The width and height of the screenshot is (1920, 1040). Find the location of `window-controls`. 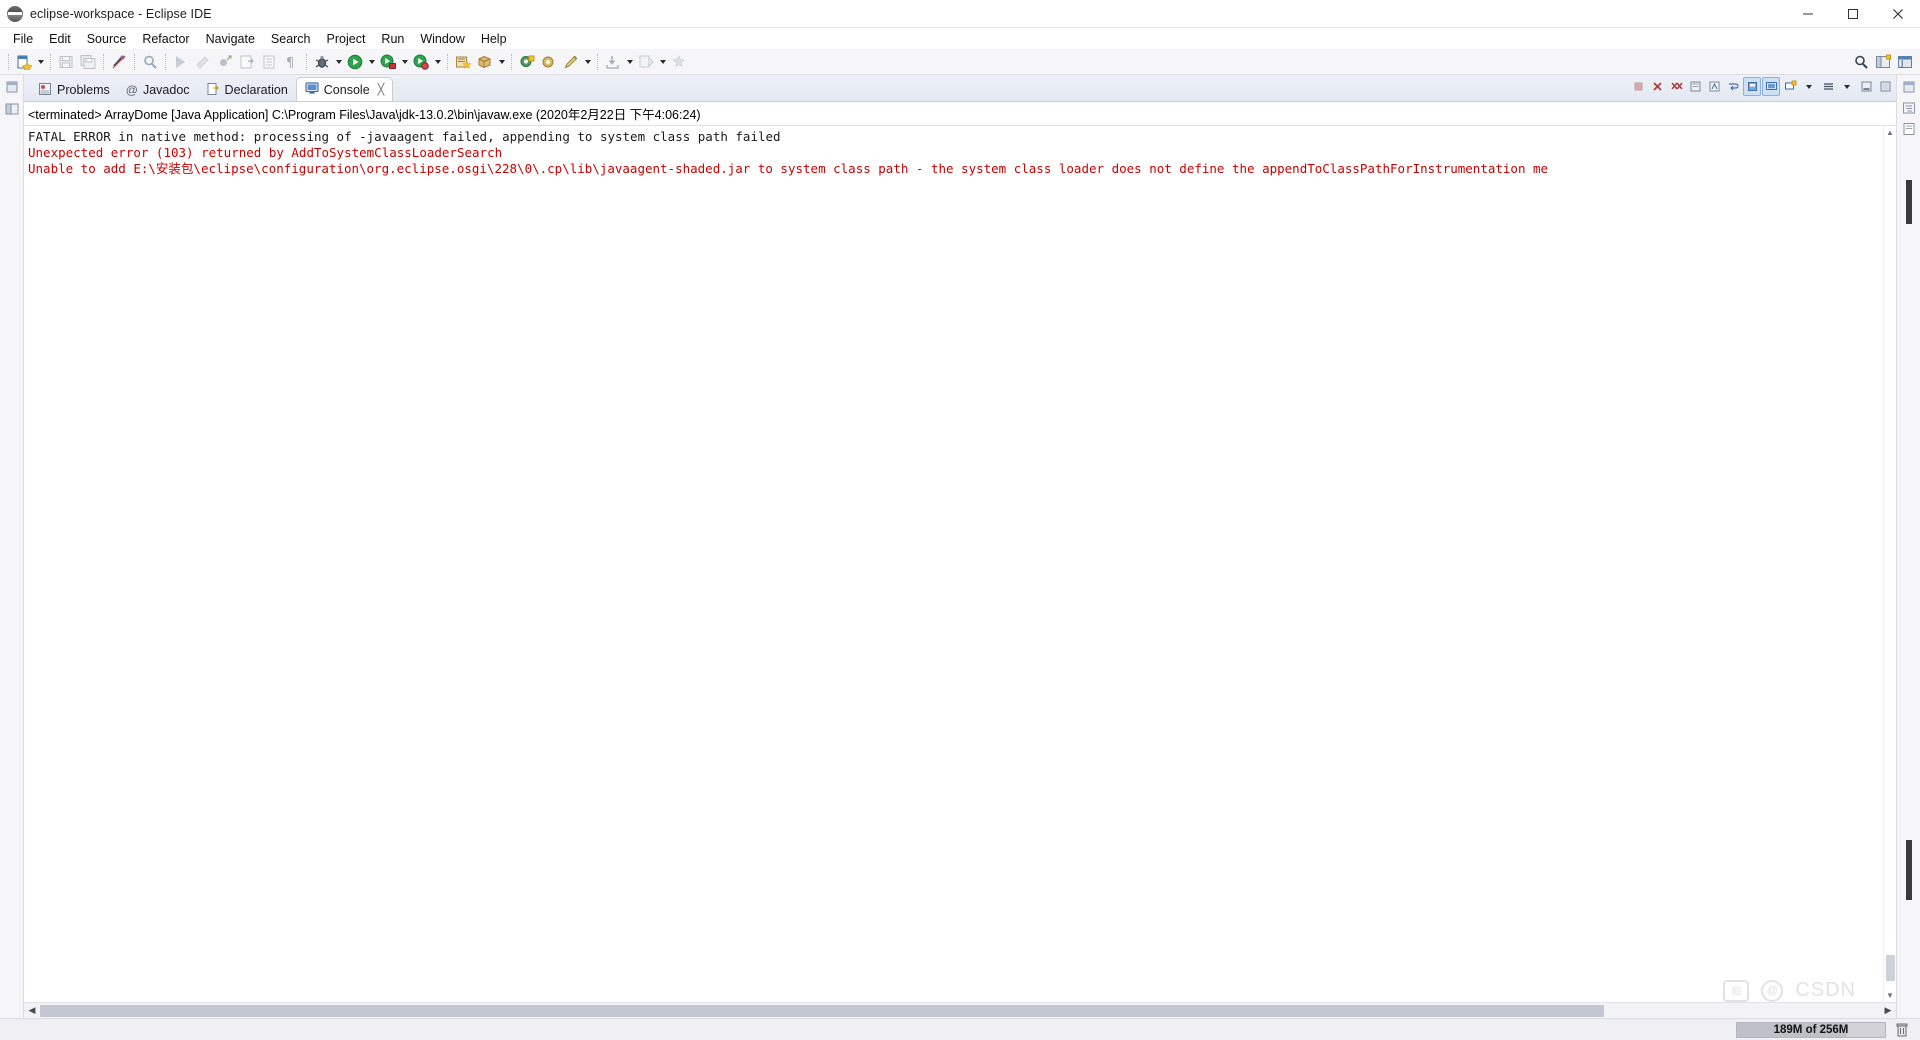

window-controls is located at coordinates (1852, 14).